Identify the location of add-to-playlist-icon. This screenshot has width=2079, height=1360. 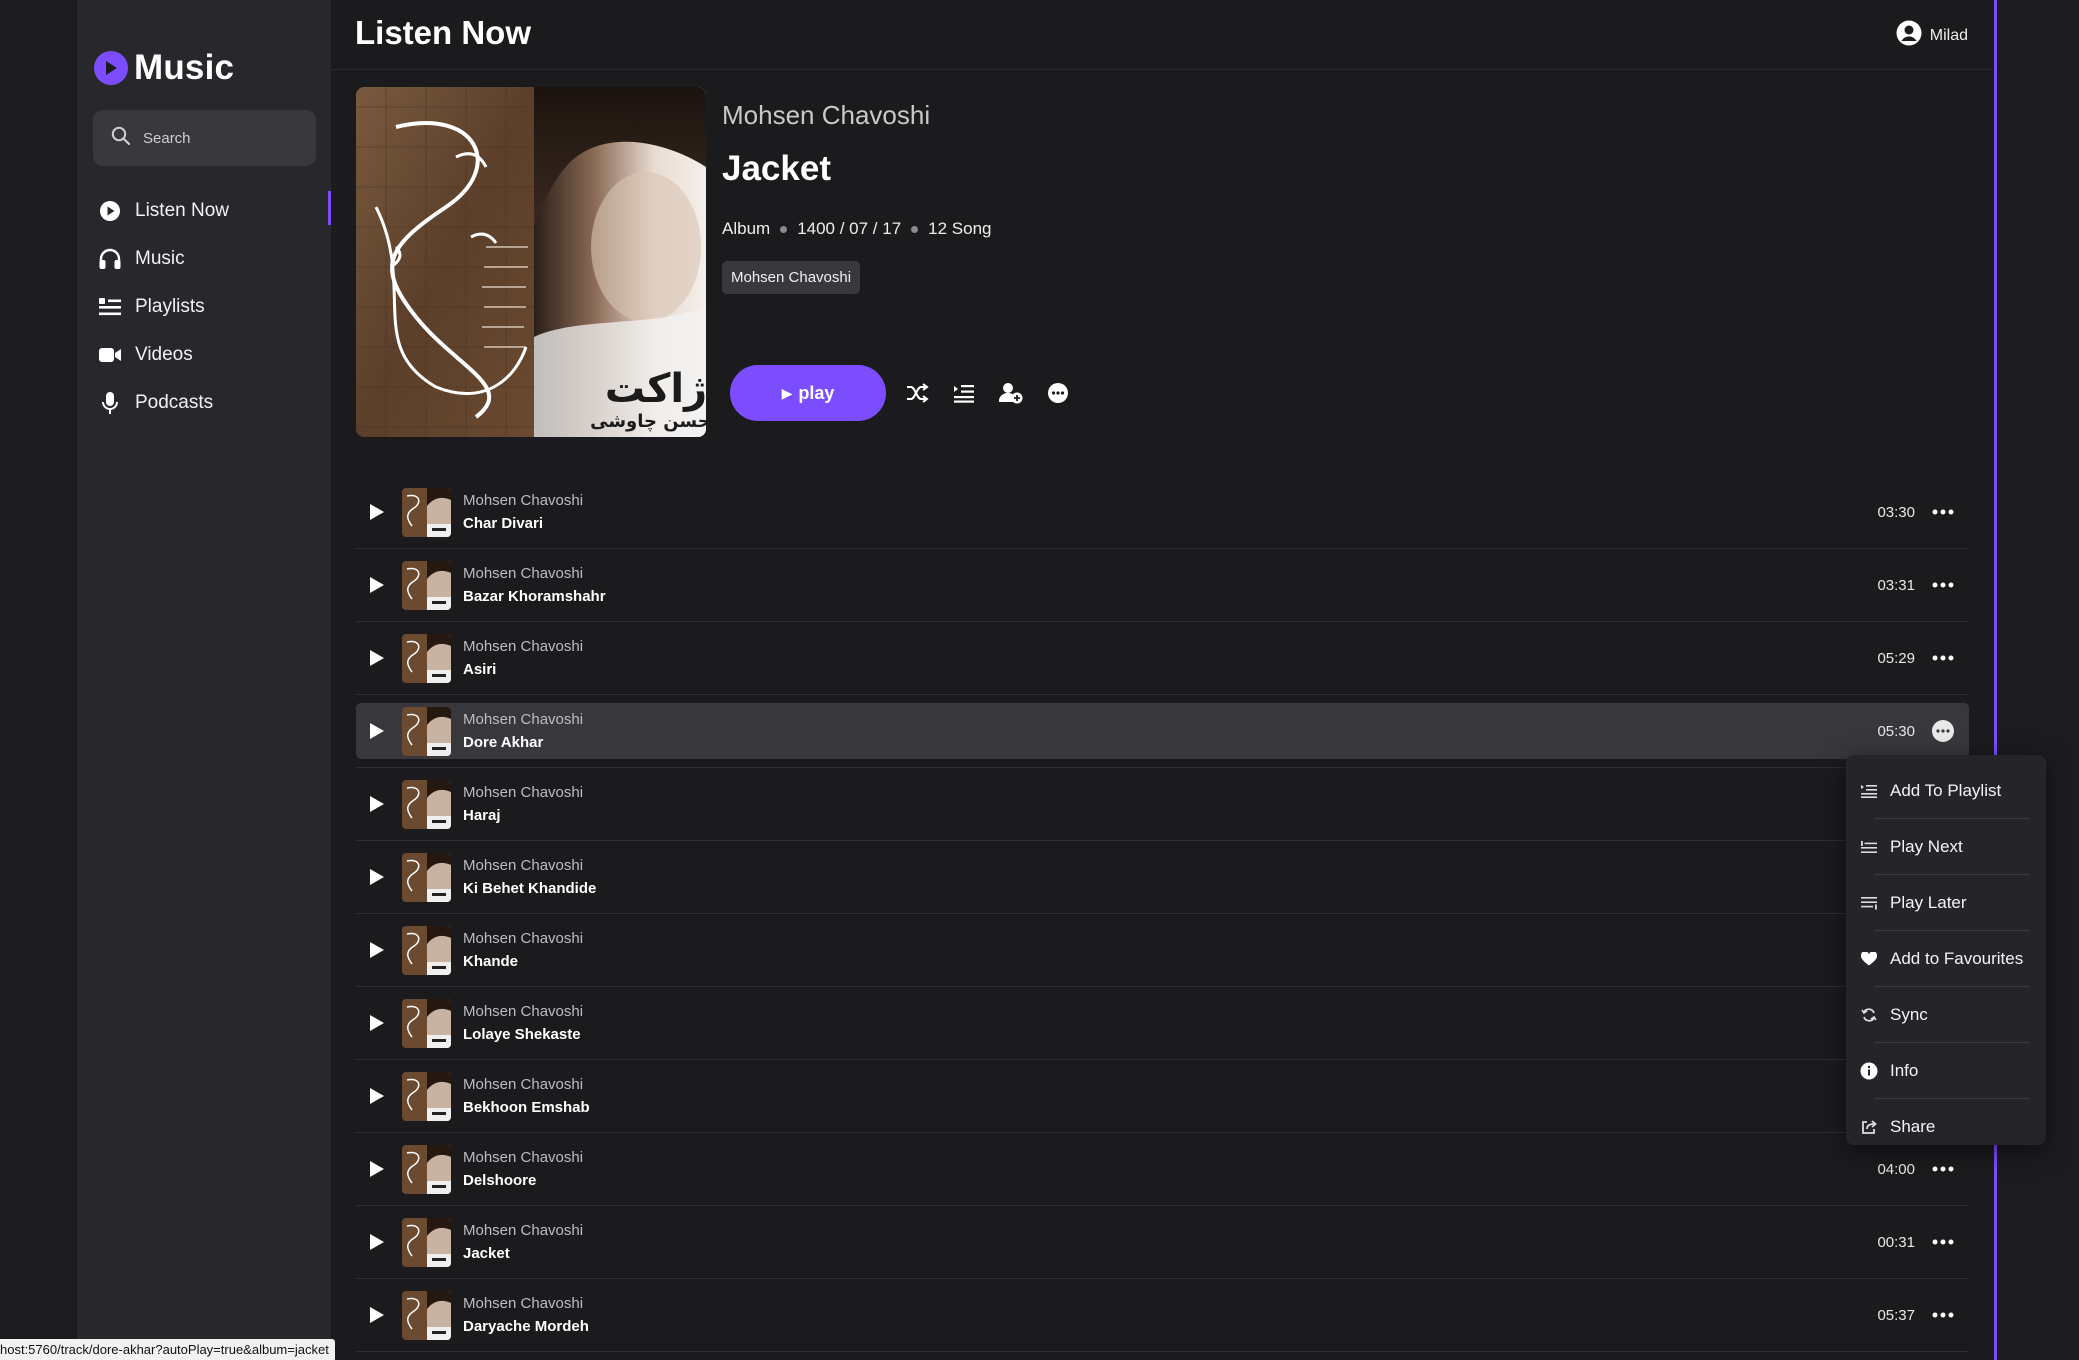
(1869, 791).